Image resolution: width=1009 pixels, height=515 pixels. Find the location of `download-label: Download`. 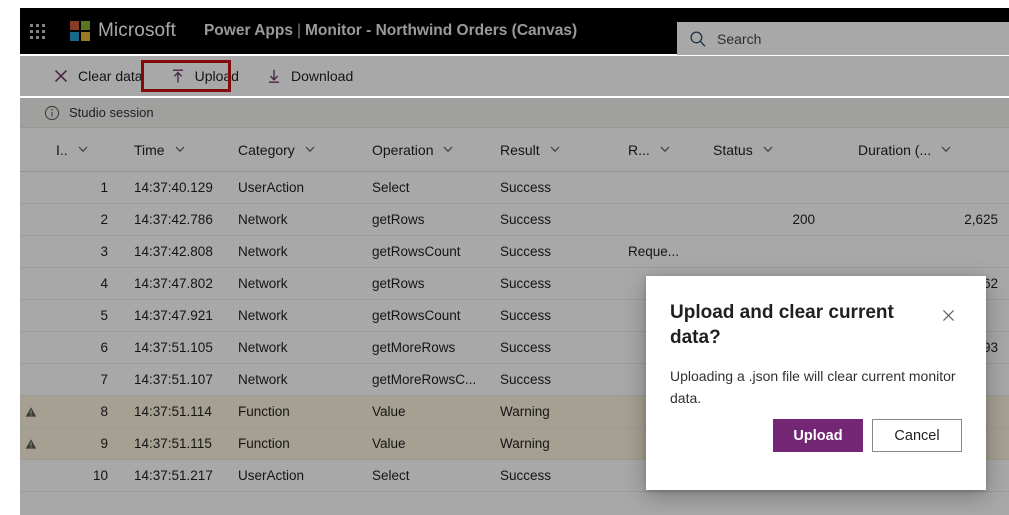

download-label: Download is located at coordinates (322, 76).